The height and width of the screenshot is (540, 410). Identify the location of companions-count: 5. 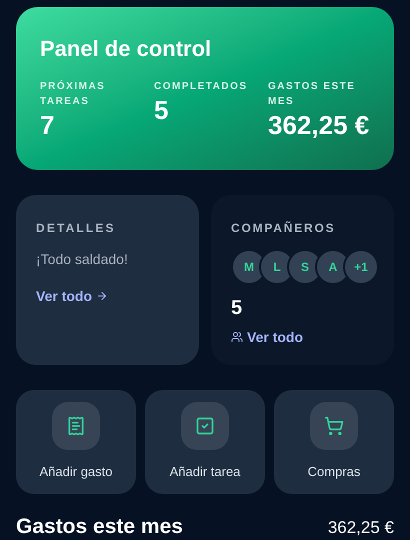
(236, 308).